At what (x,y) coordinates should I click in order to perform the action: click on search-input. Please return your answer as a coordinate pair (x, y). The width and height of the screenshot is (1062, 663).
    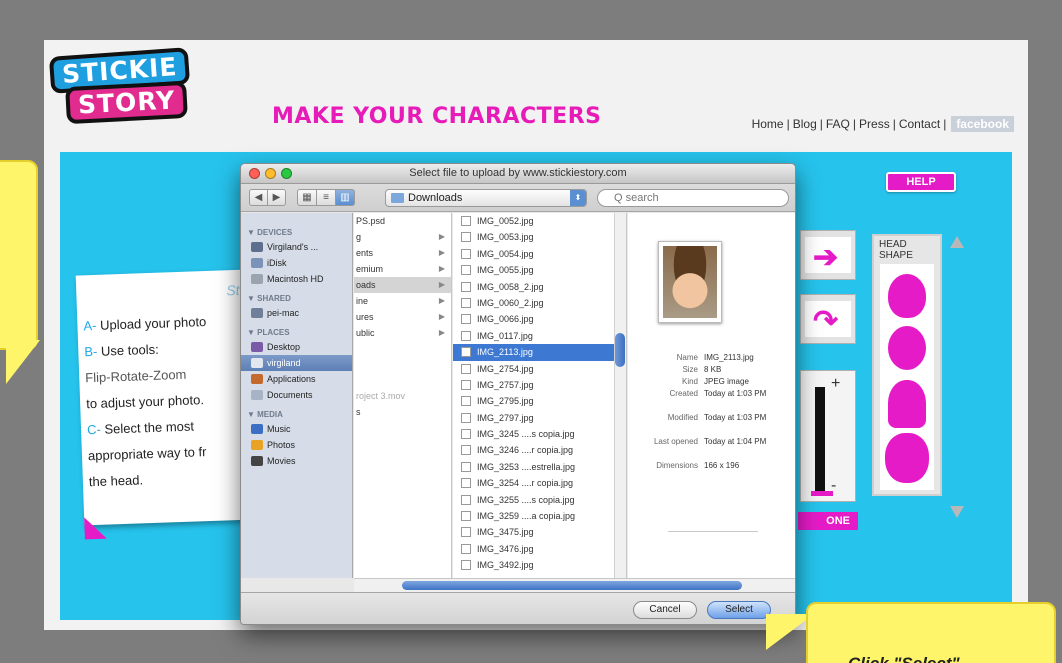
    Looking at the image, I should click on (693, 198).